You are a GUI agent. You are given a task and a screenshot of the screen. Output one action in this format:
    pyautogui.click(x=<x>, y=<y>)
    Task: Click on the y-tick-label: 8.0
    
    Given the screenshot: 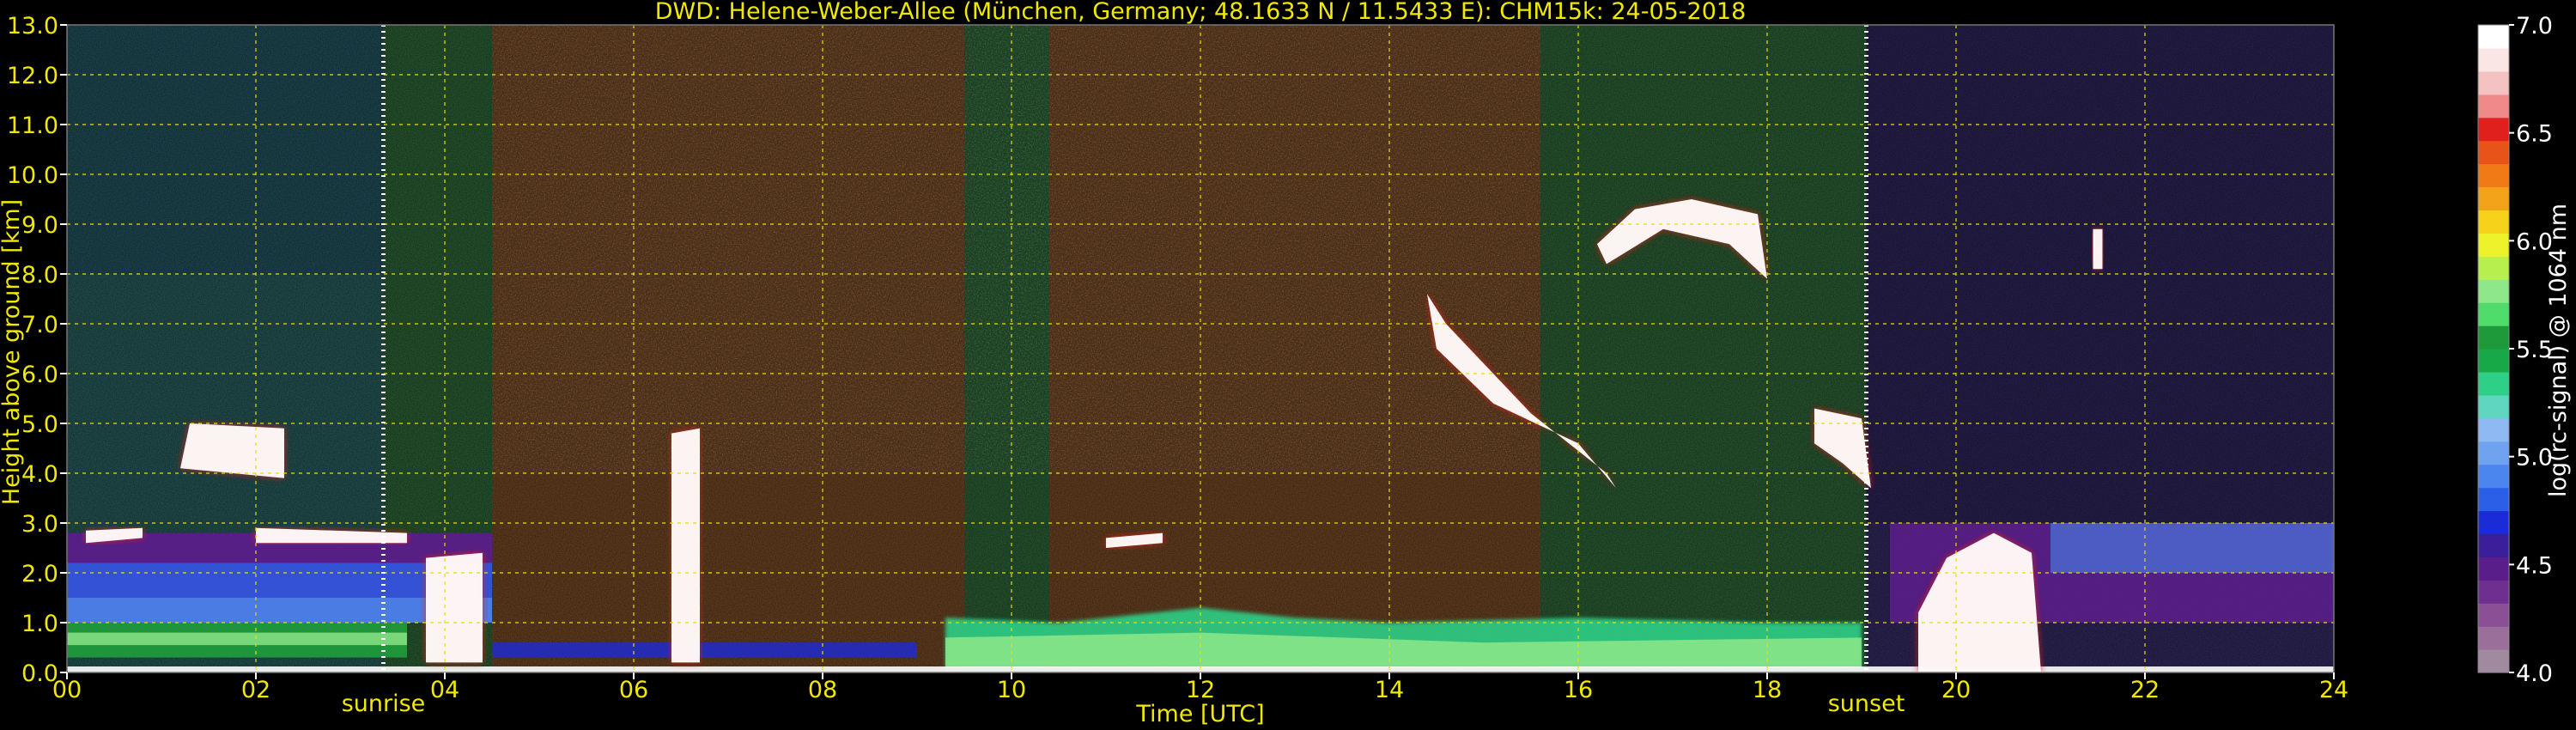 What is the action you would take?
    pyautogui.click(x=40, y=275)
    